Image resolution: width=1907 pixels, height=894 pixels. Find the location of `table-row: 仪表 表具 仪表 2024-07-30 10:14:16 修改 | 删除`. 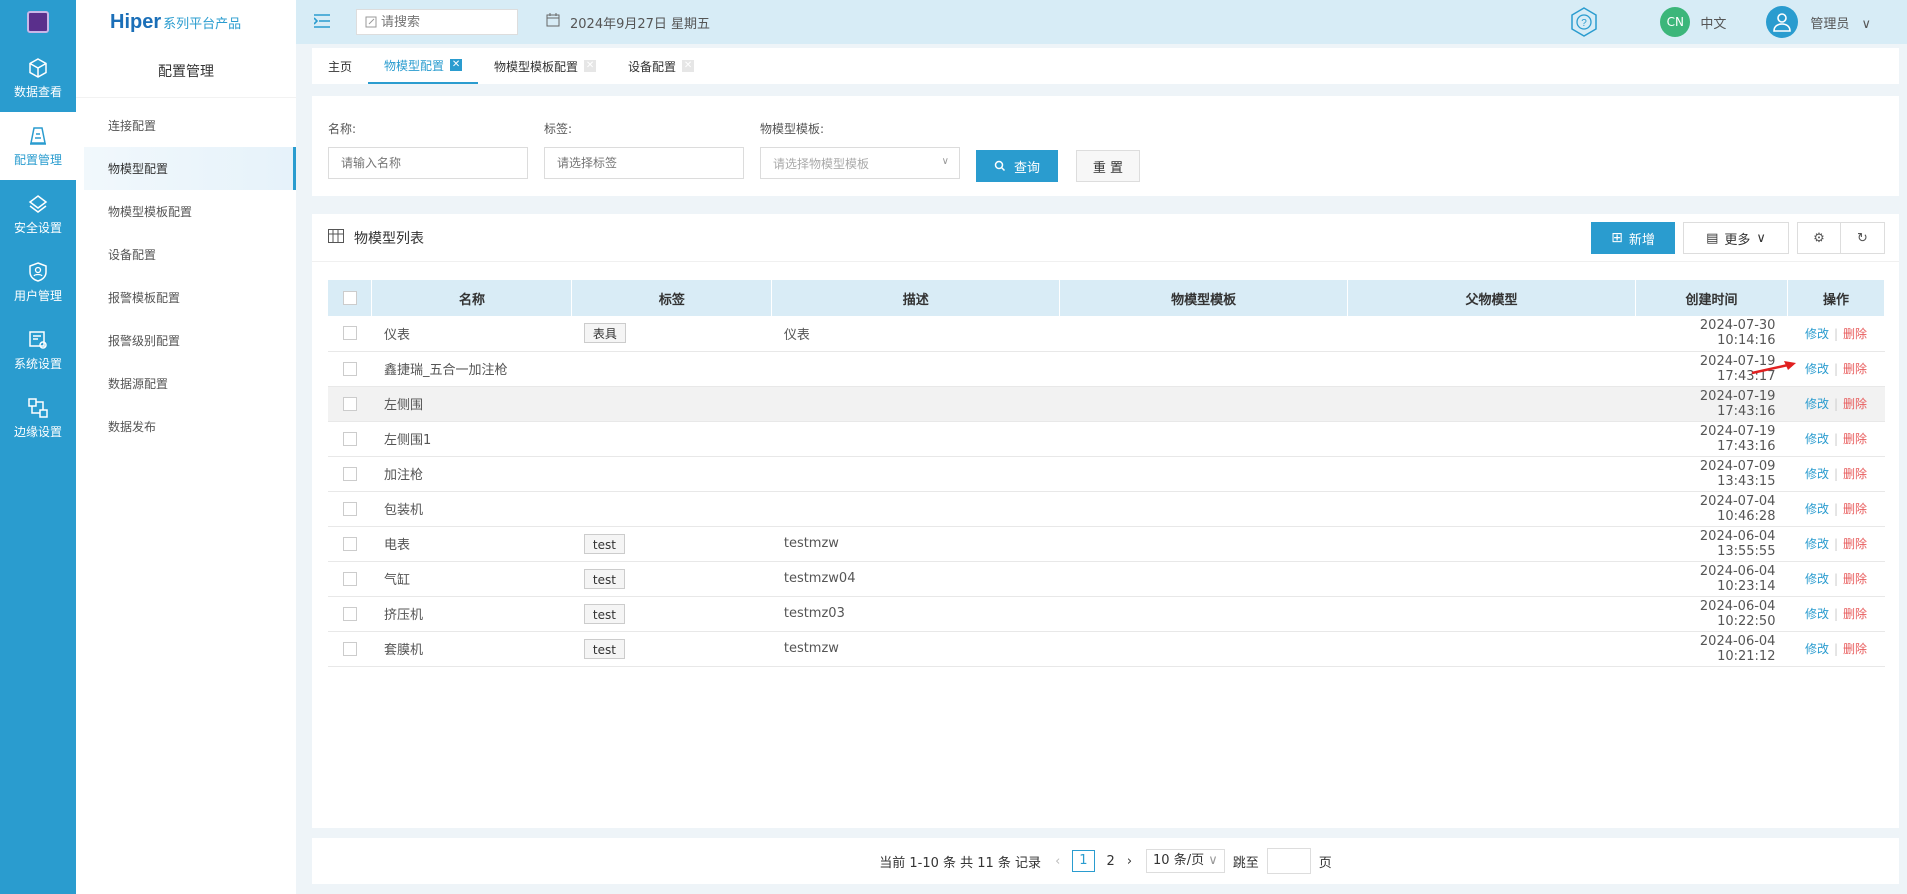

table-row: 仪表 表具 仪表 2024-07-30 10:14:16 修改 | 删除 is located at coordinates (1106, 334).